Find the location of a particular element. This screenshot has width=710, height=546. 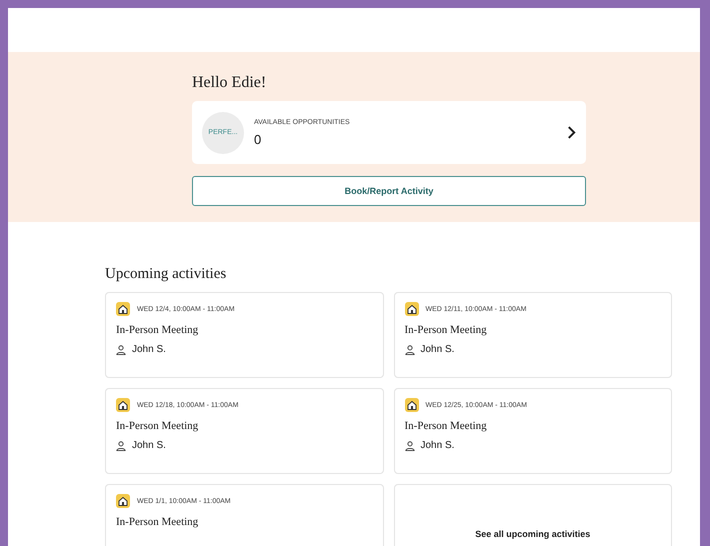

opportunities-count: 0 is located at coordinates (258, 139).